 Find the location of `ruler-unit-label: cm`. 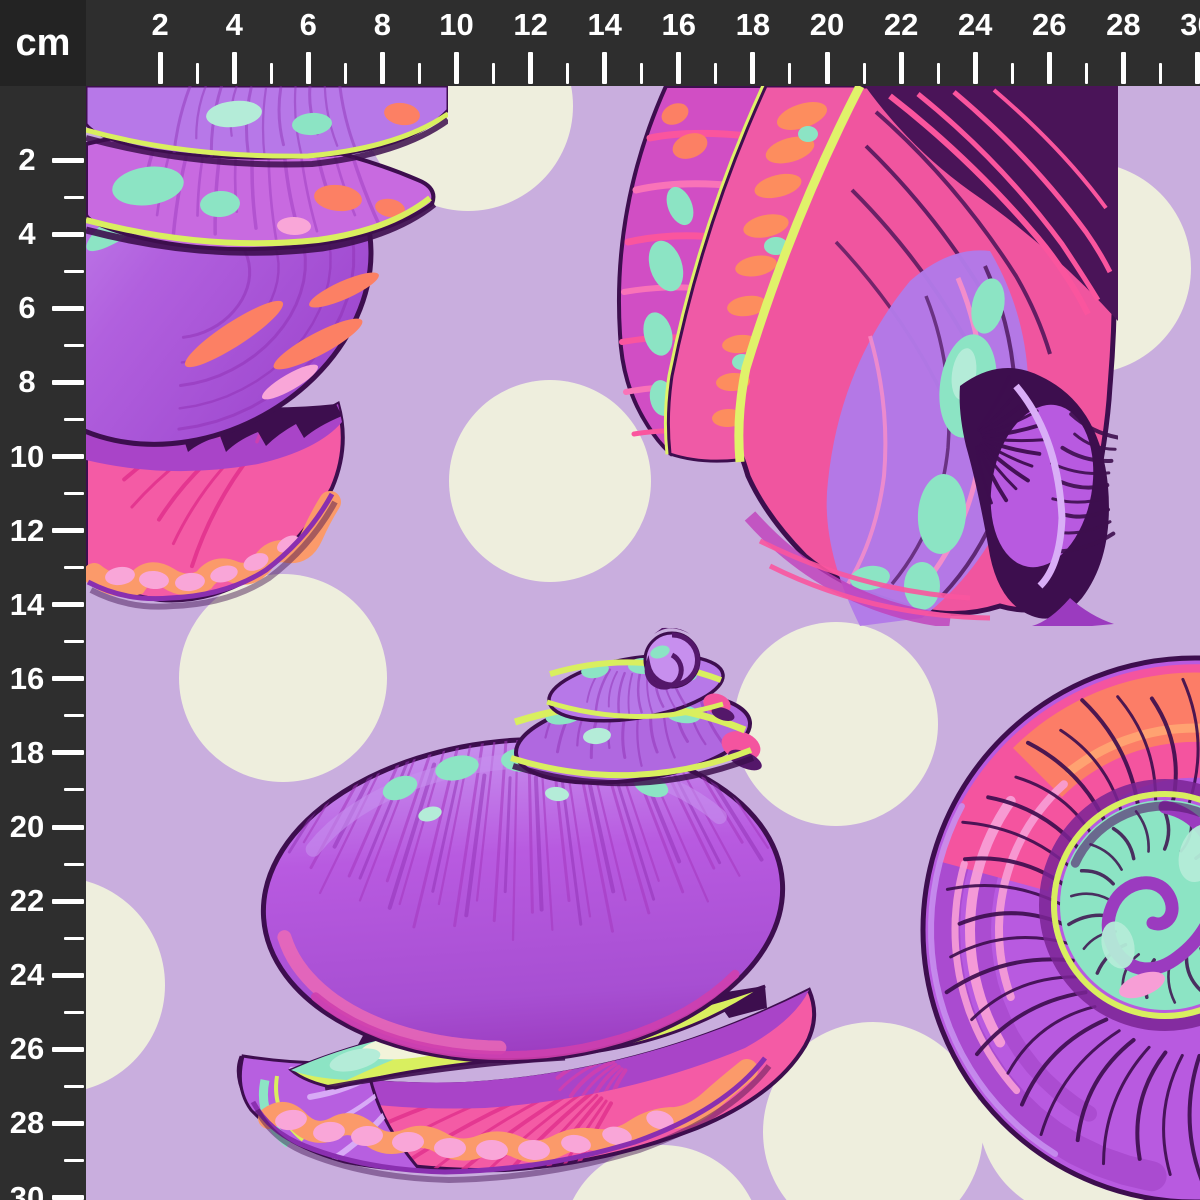

ruler-unit-label: cm is located at coordinates (43, 43).